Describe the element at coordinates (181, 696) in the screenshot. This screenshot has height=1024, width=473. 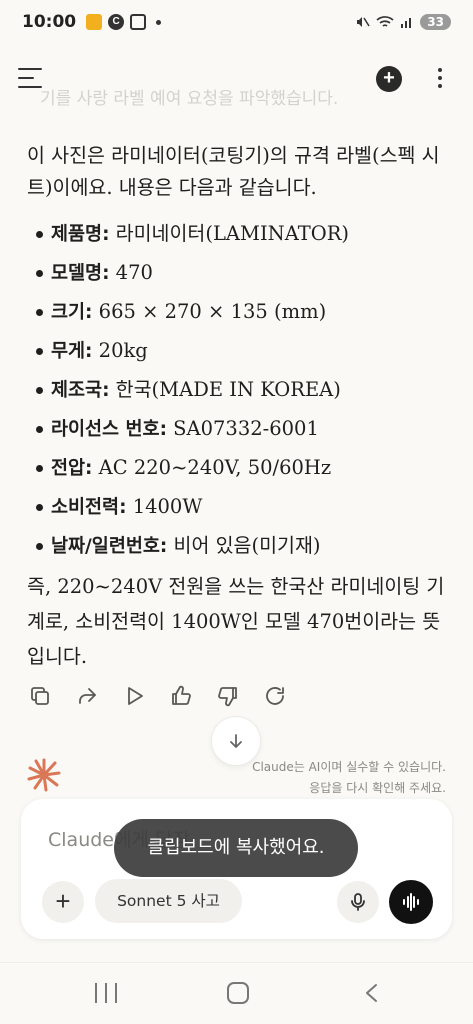
I see `thumbs-up-icon` at that location.